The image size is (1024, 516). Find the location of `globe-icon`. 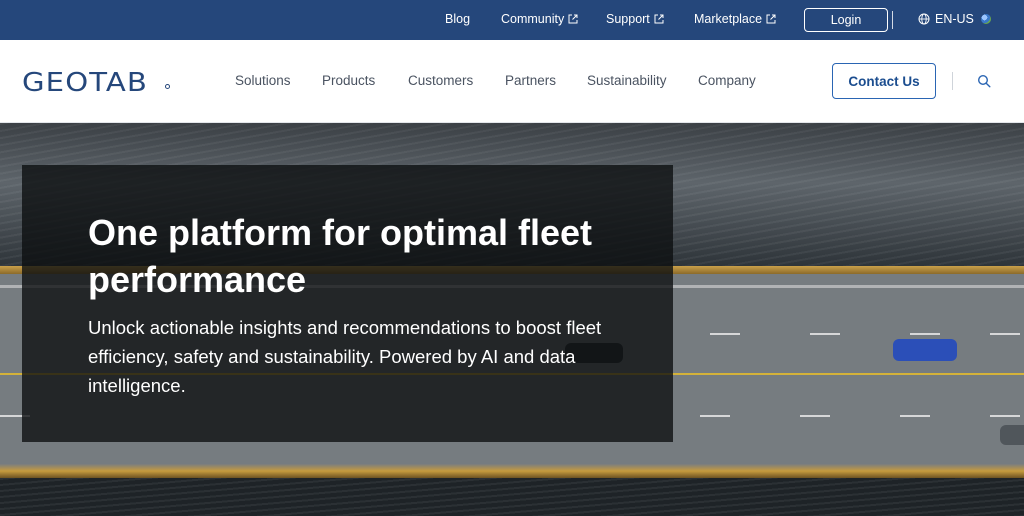

globe-icon is located at coordinates (924, 19).